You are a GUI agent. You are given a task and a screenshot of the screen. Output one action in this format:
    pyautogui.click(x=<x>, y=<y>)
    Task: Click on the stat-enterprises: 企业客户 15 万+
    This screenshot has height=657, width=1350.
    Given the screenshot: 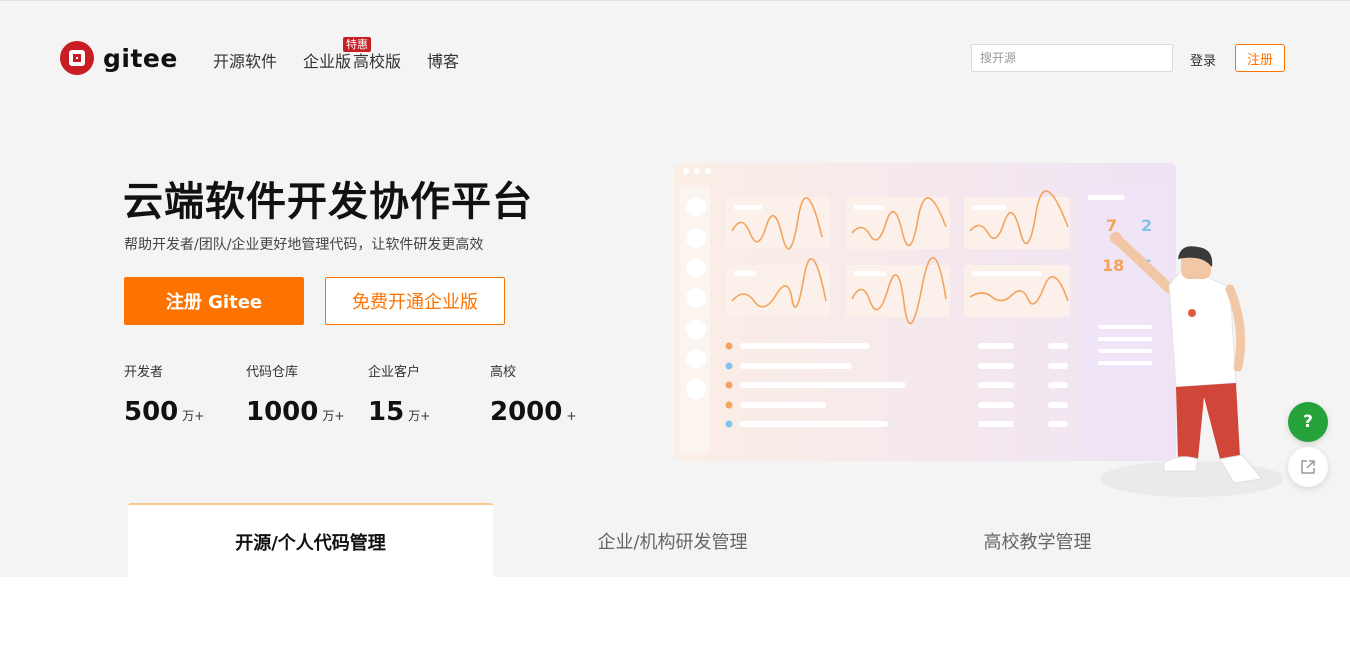 What is the action you would take?
    pyautogui.click(x=399, y=394)
    